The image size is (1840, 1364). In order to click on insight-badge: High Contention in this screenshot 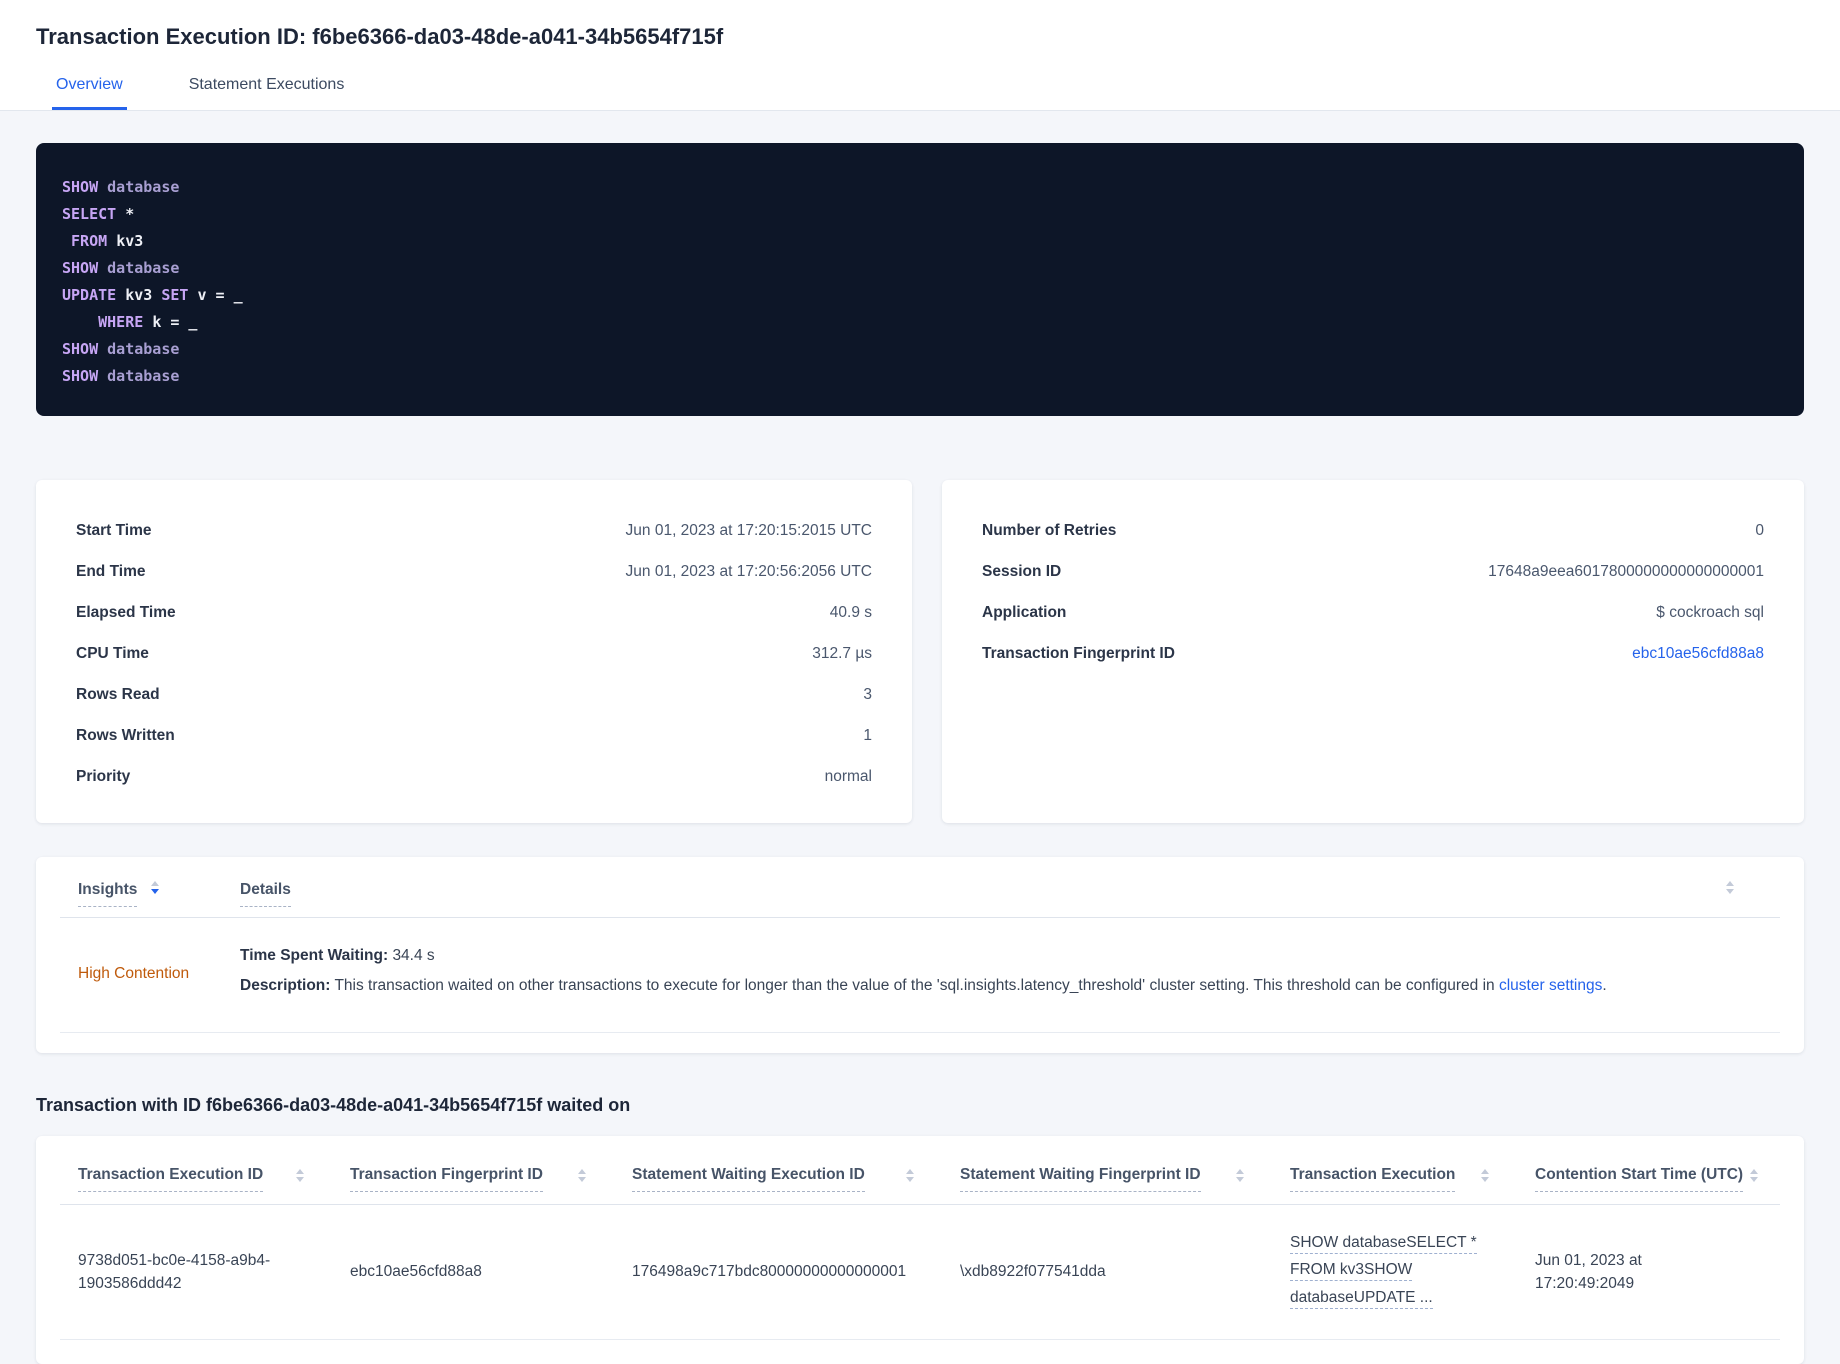, I will do `click(134, 974)`.